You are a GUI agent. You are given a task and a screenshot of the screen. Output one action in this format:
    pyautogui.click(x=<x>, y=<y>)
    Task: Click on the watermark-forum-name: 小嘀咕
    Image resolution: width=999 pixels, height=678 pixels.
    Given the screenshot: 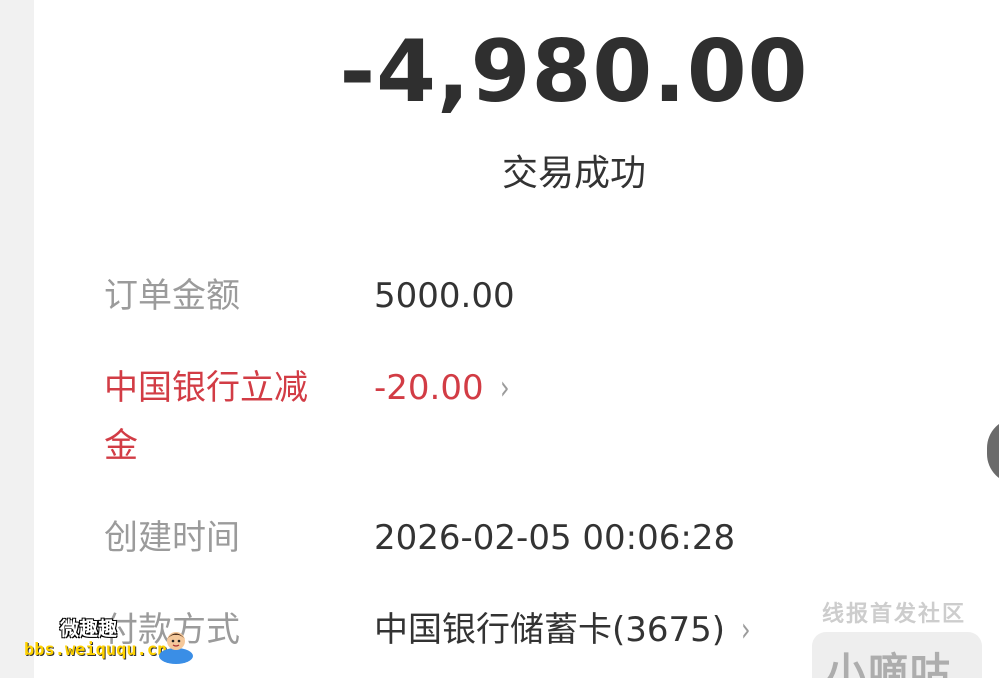 What is the action you would take?
    pyautogui.click(x=889, y=664)
    